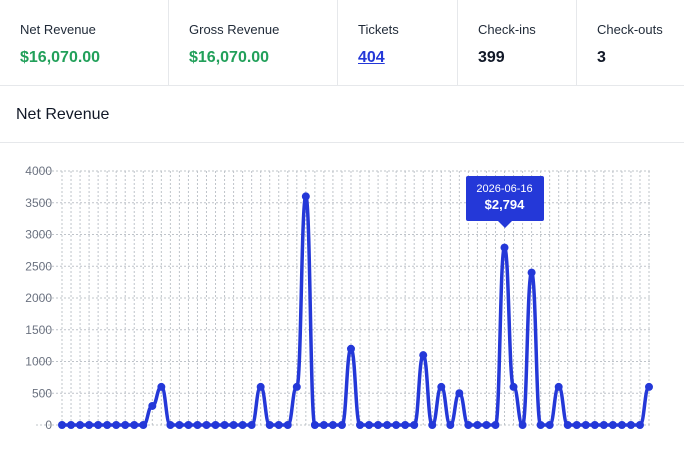 The height and width of the screenshot is (457, 684). Describe the element at coordinates (38, 330) in the screenshot. I see `y-tick-label: 1500` at that location.